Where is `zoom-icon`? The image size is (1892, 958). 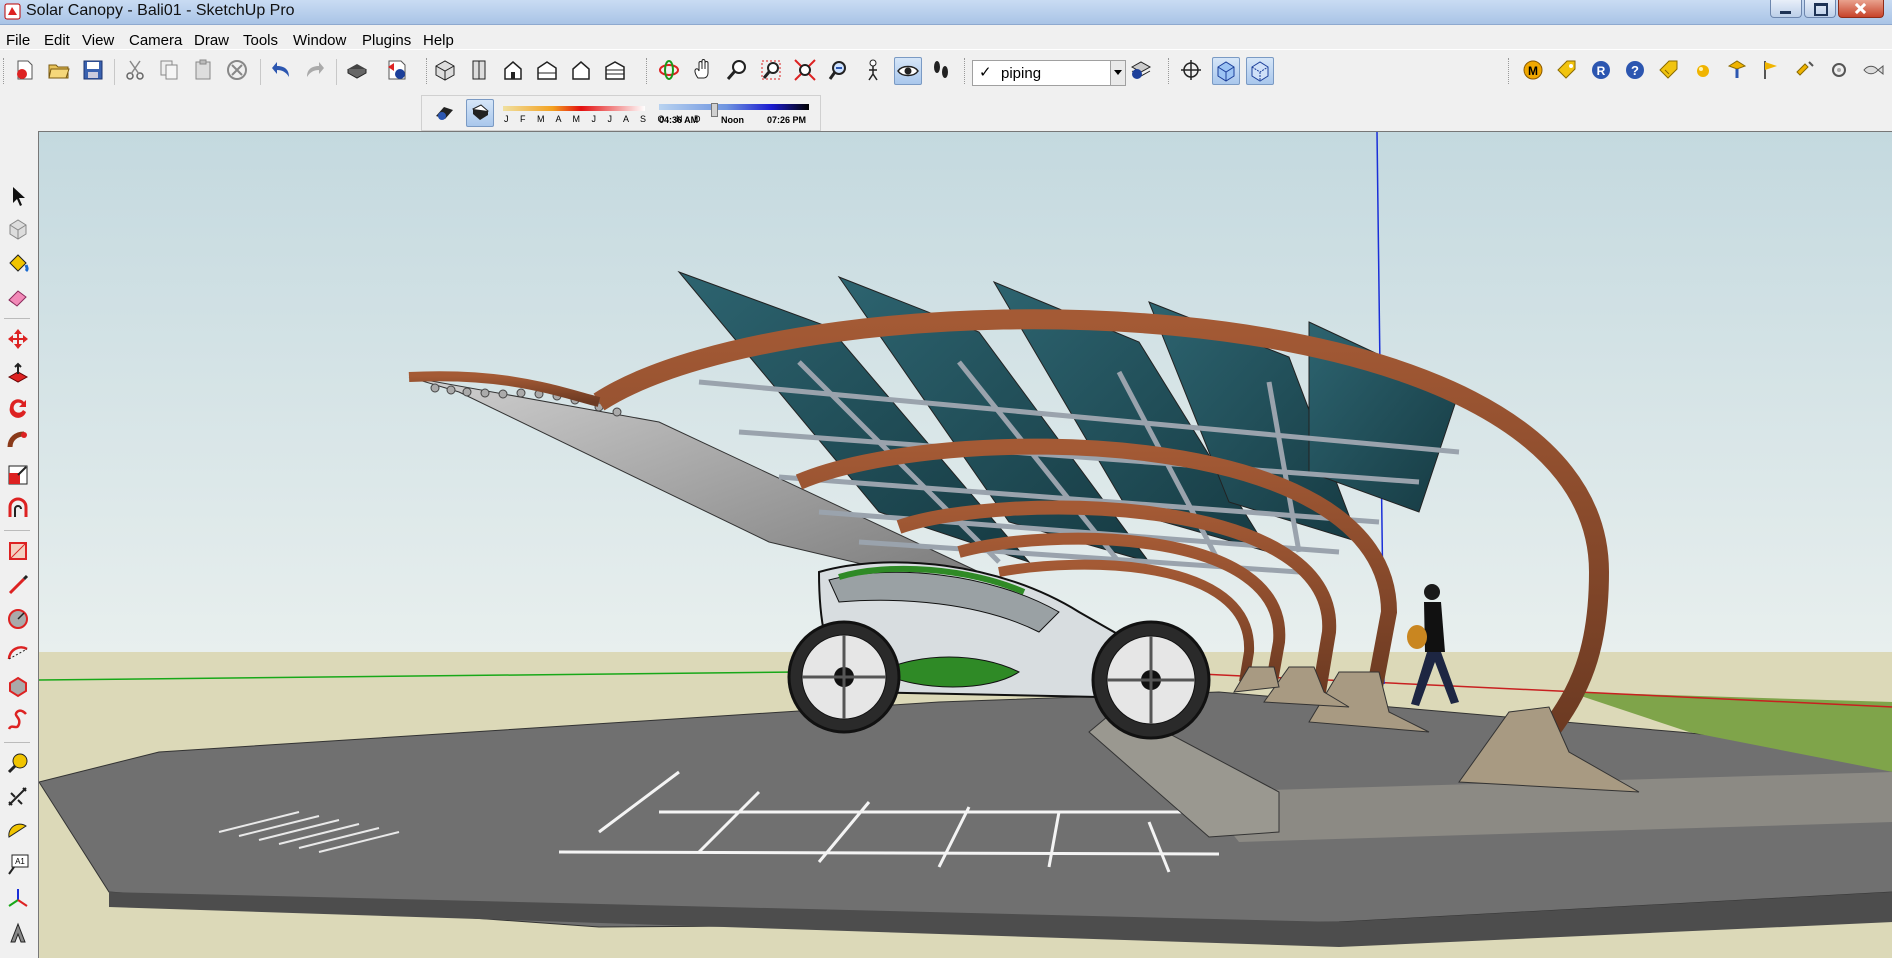 zoom-icon is located at coordinates (737, 70).